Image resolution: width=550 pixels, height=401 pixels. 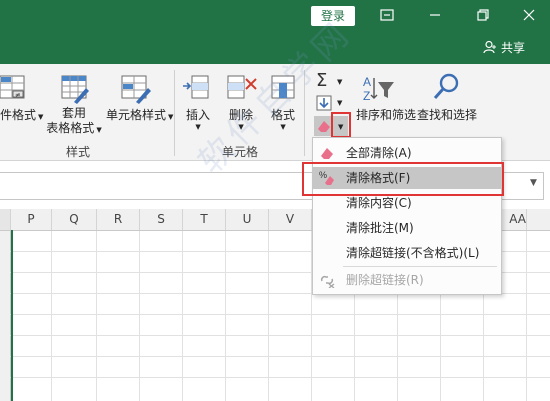 I want to click on svg-text: A, so click(x=367, y=82).